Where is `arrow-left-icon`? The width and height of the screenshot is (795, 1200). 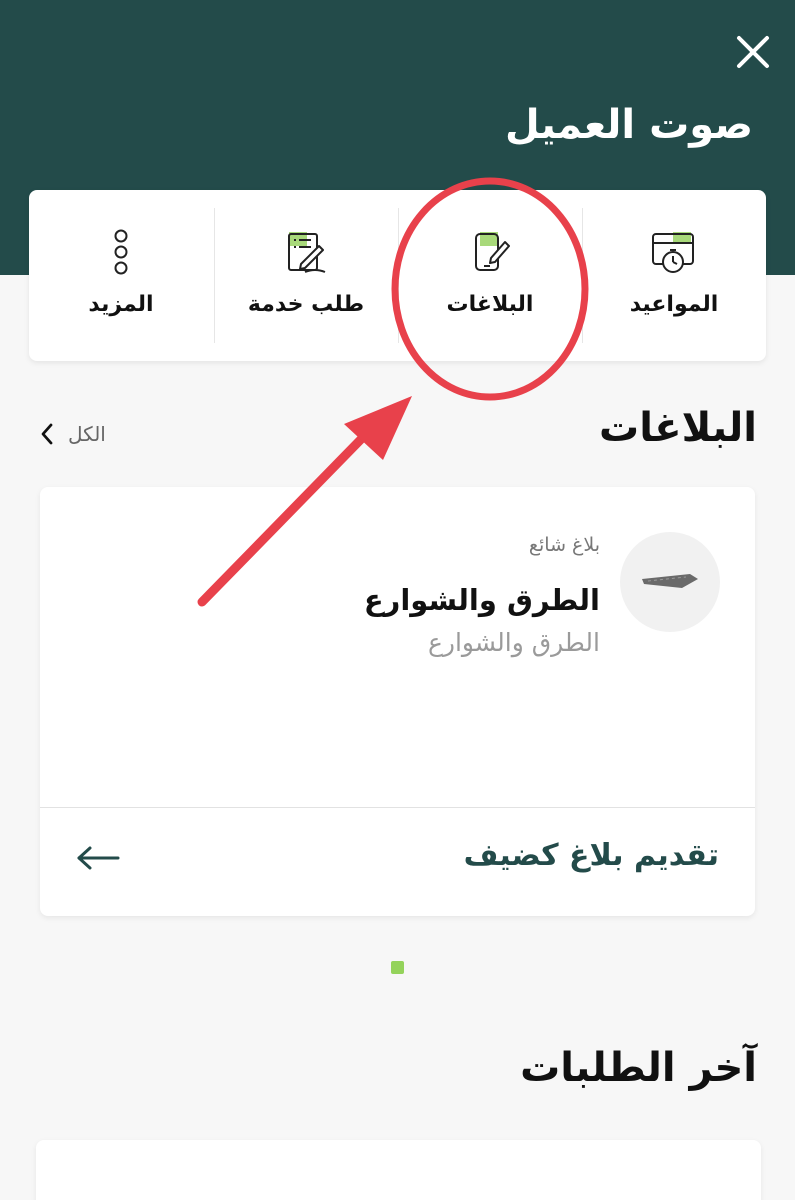 arrow-left-icon is located at coordinates (98, 858).